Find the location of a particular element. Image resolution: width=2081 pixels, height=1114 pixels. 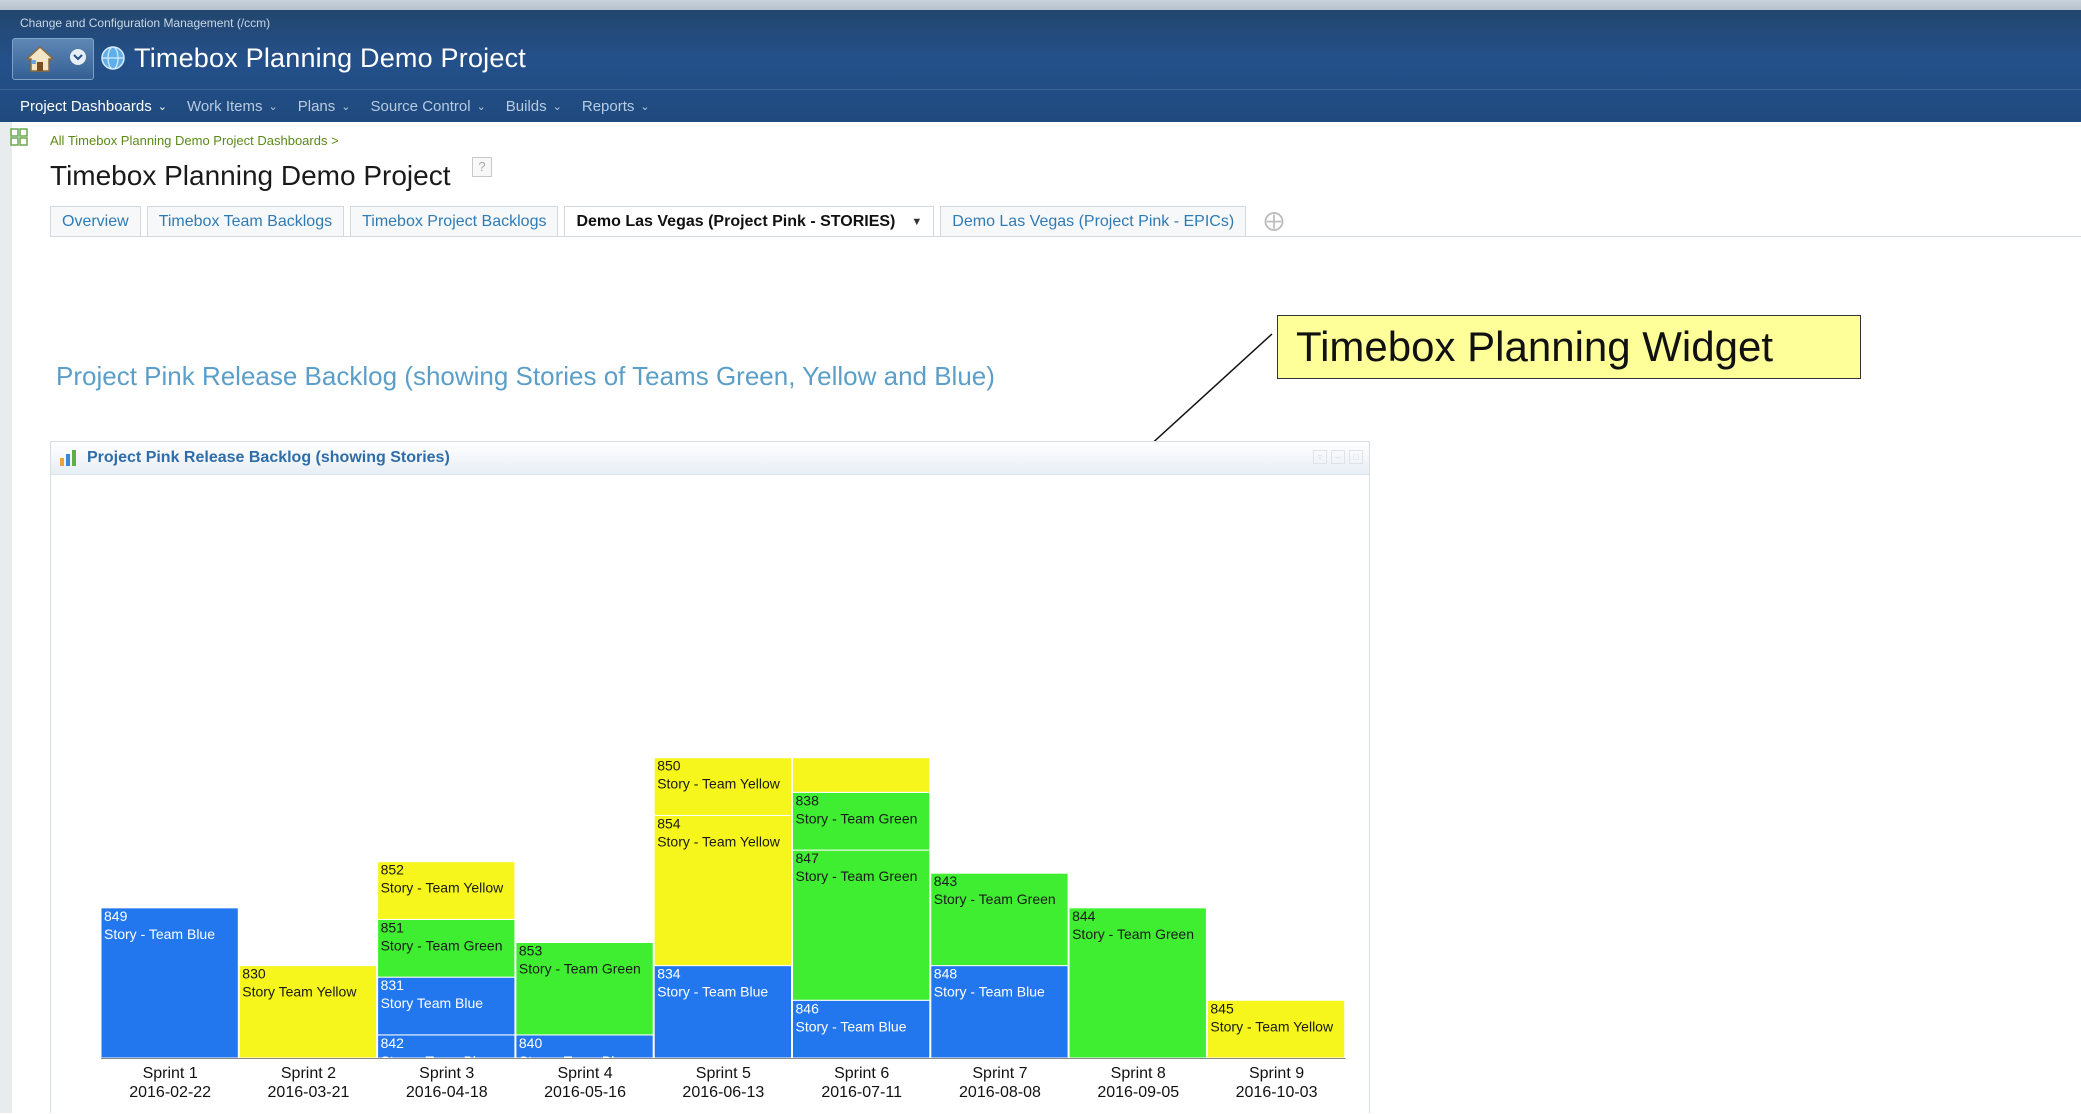

sprint-date-label: 2016-02-22 is located at coordinates (170, 1092).